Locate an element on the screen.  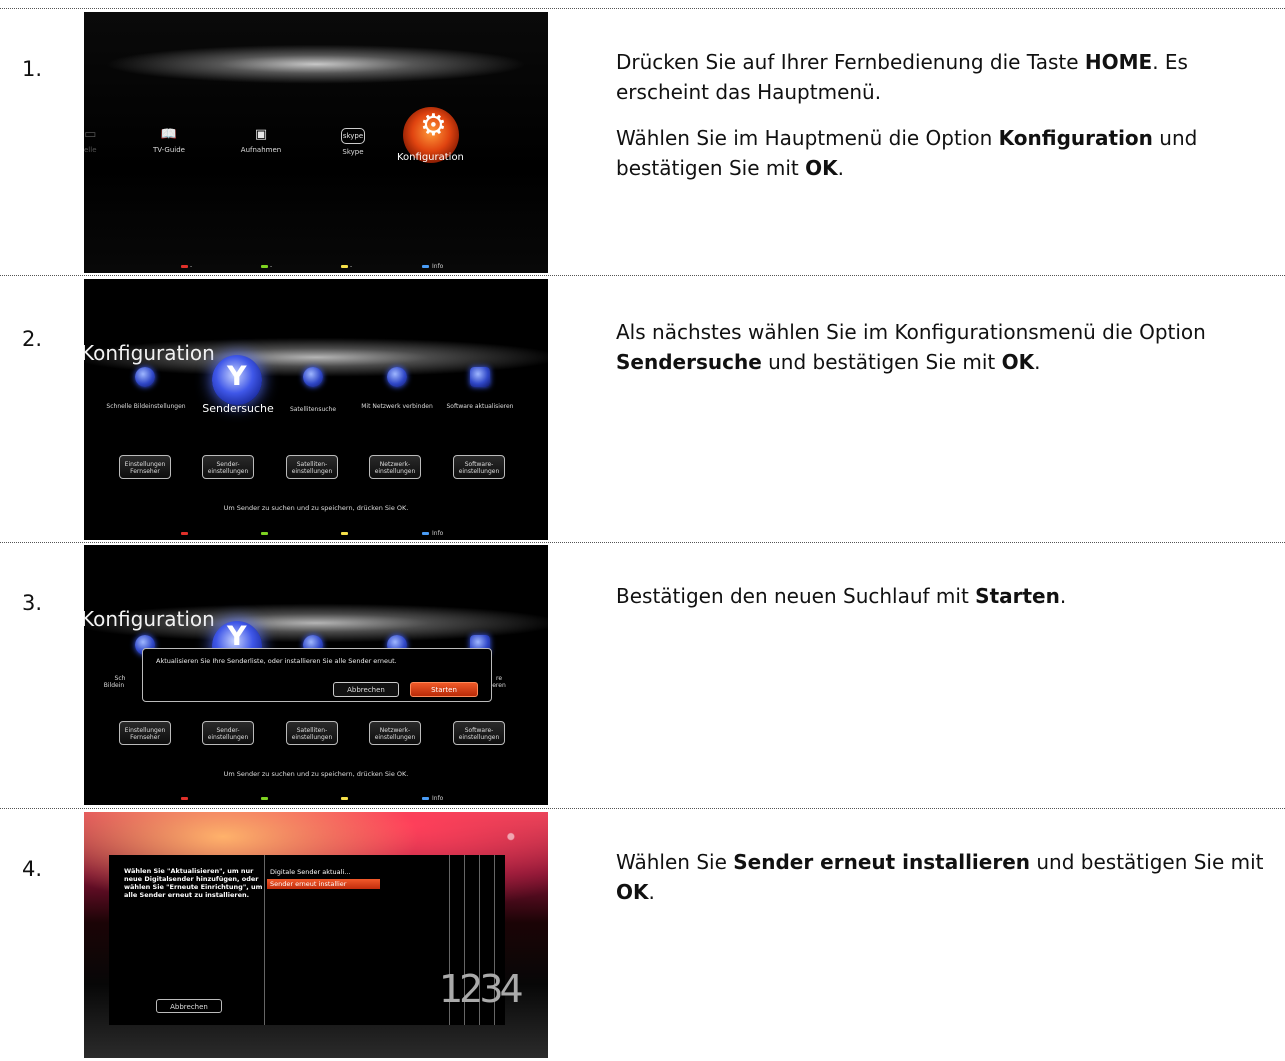
step-number-1: 1. is located at coordinates (32, 69).